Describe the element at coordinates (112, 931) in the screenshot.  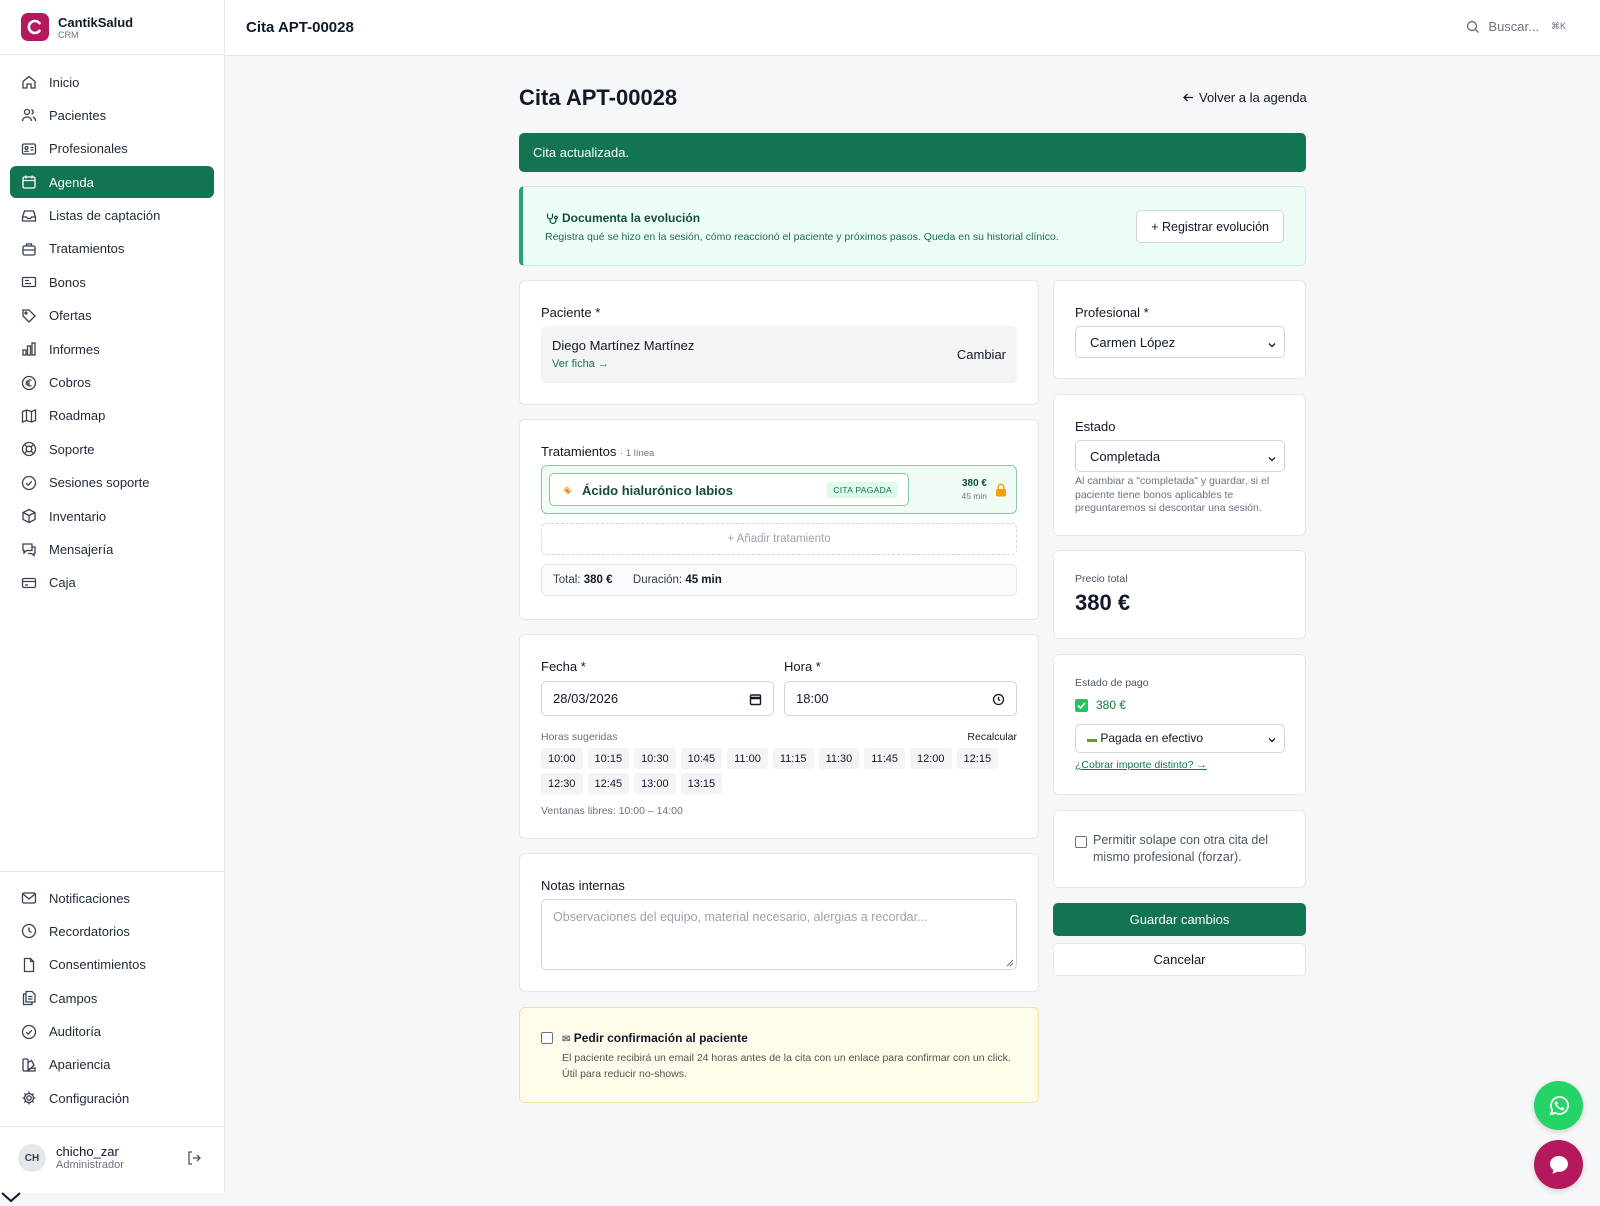
I see `sidebar-item-recordatorios: Recordatorios` at that location.